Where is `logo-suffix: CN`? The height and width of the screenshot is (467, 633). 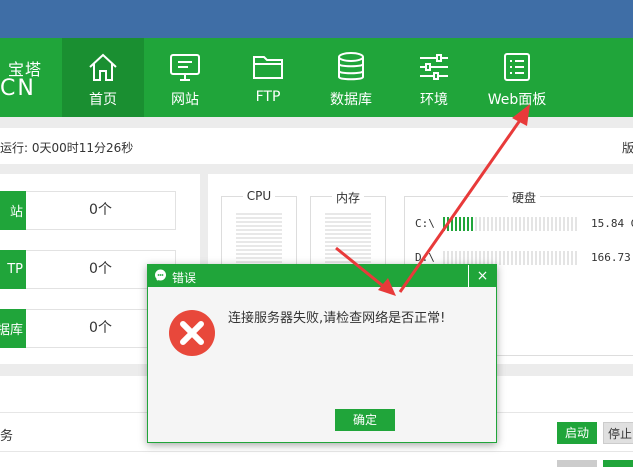 logo-suffix: CN is located at coordinates (18, 88).